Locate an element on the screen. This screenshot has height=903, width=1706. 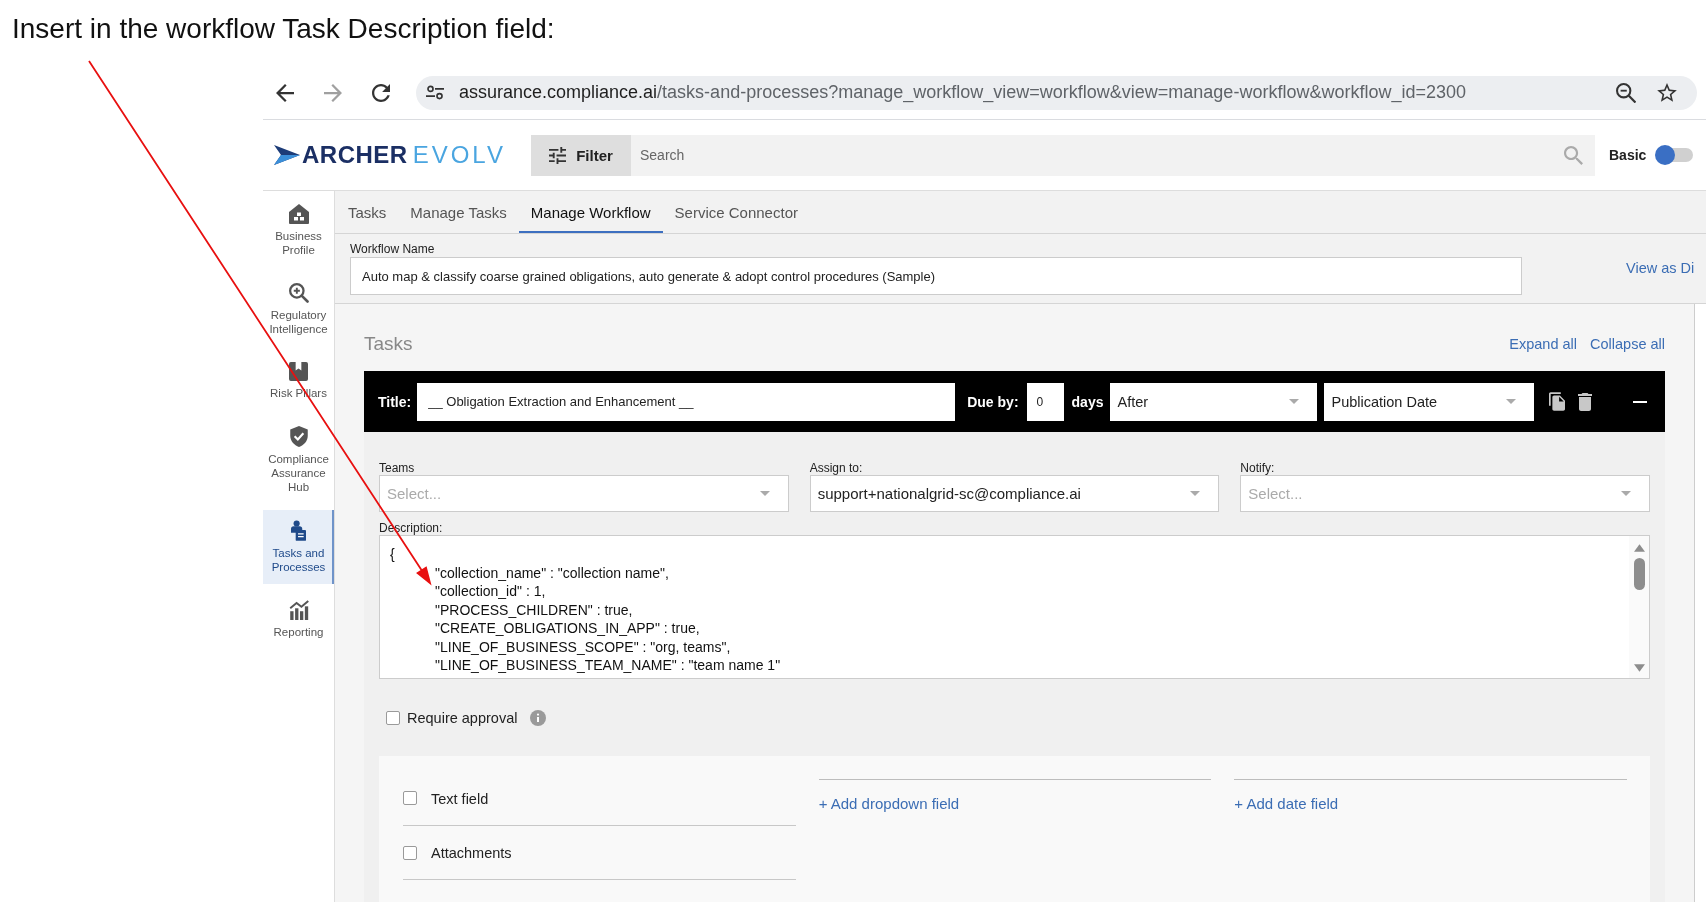
section-heading: Tasks is located at coordinates (388, 344).